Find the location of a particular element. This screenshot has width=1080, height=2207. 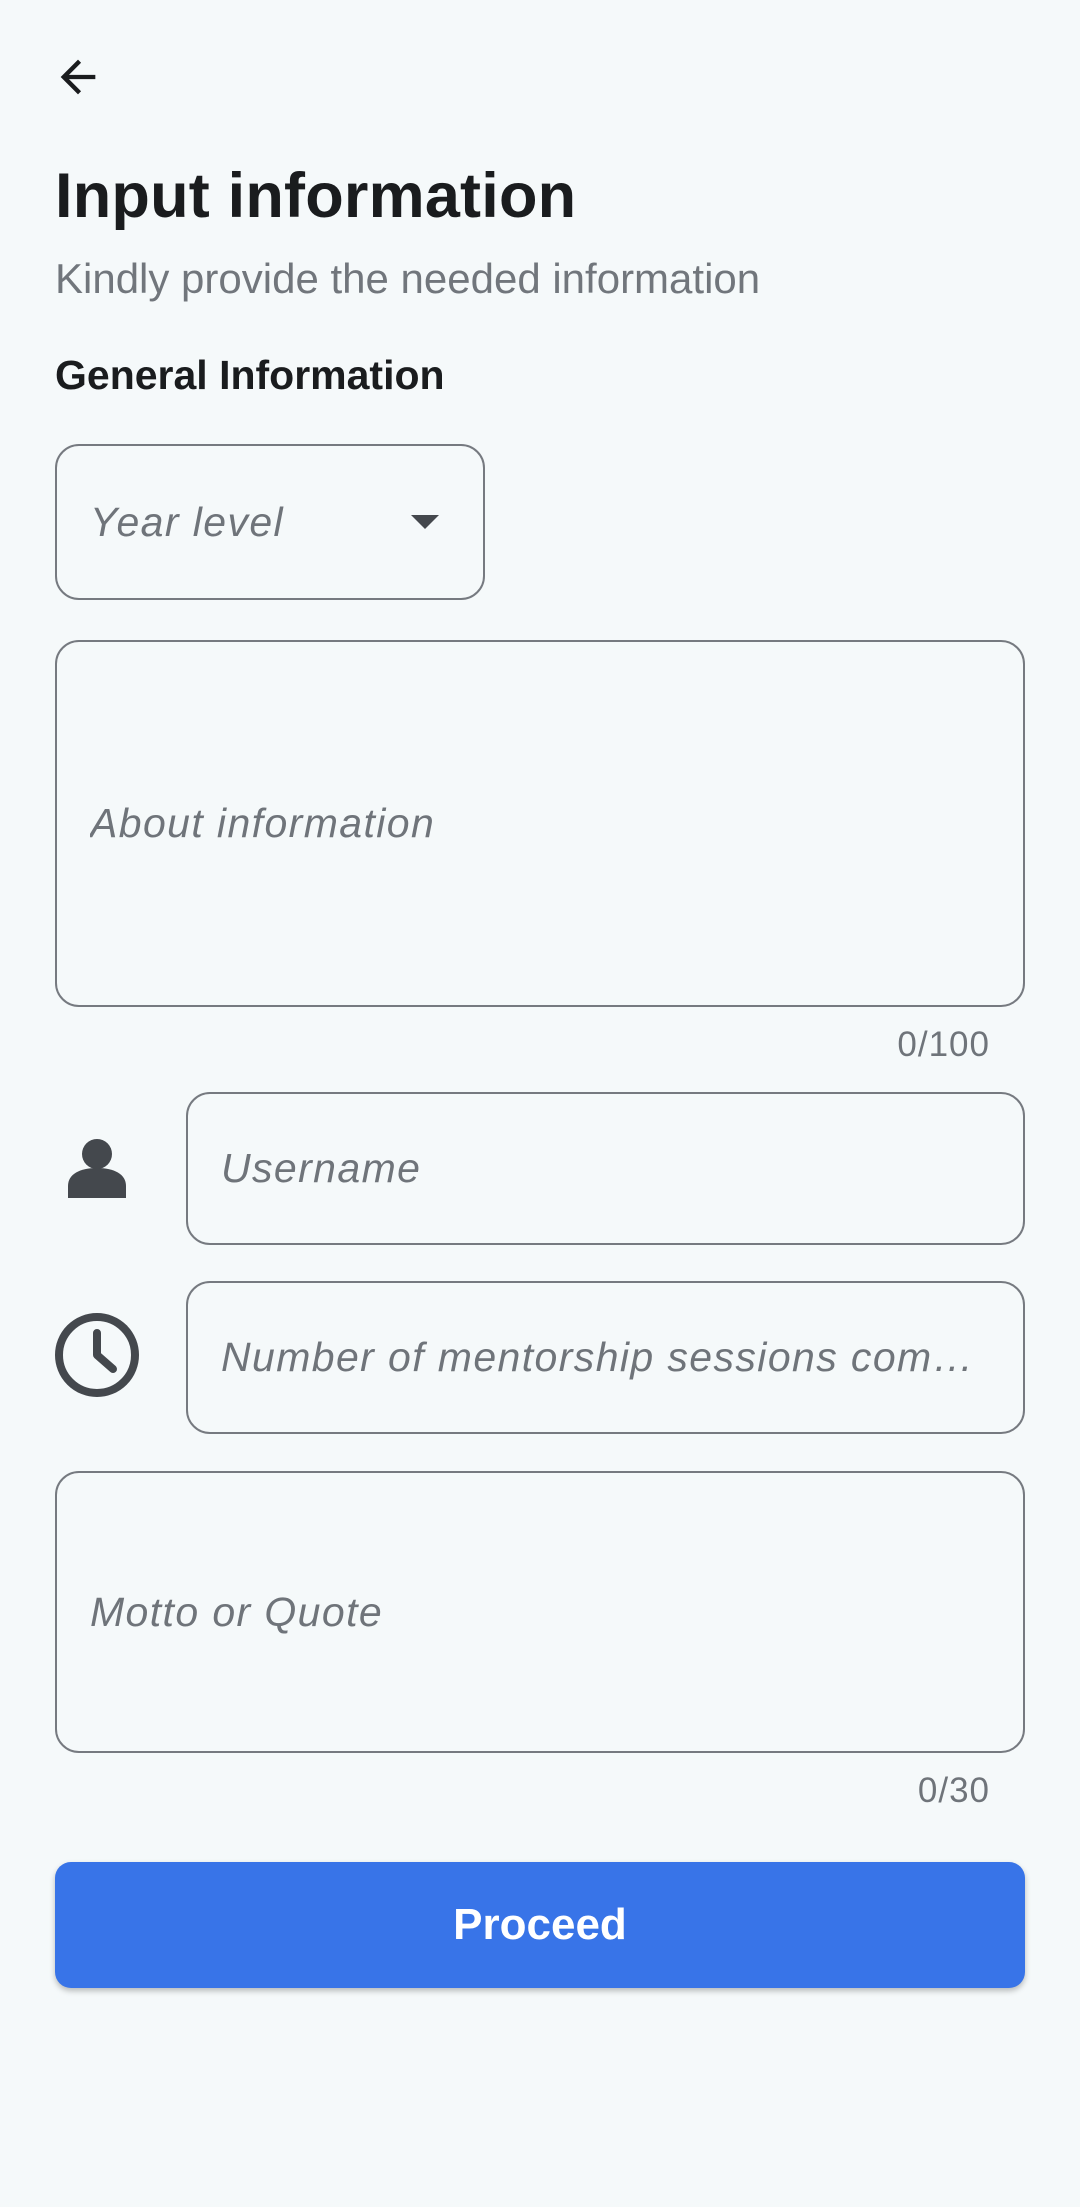

sessions-input: Number of mentorship sessions completed is located at coordinates (605, 1357).